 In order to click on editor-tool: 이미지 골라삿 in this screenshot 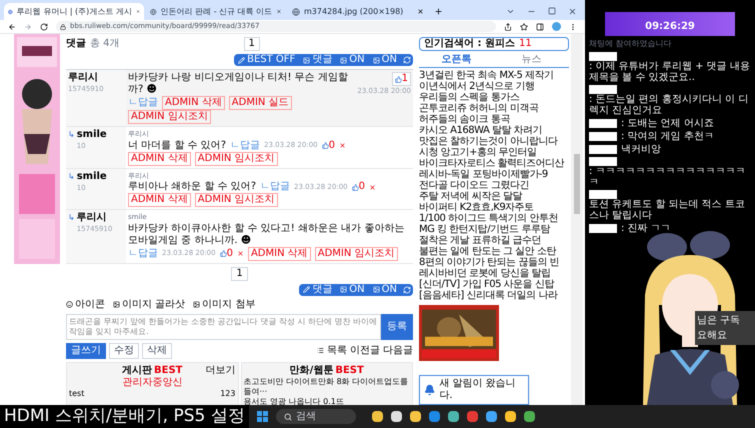, I will do `click(149, 304)`.